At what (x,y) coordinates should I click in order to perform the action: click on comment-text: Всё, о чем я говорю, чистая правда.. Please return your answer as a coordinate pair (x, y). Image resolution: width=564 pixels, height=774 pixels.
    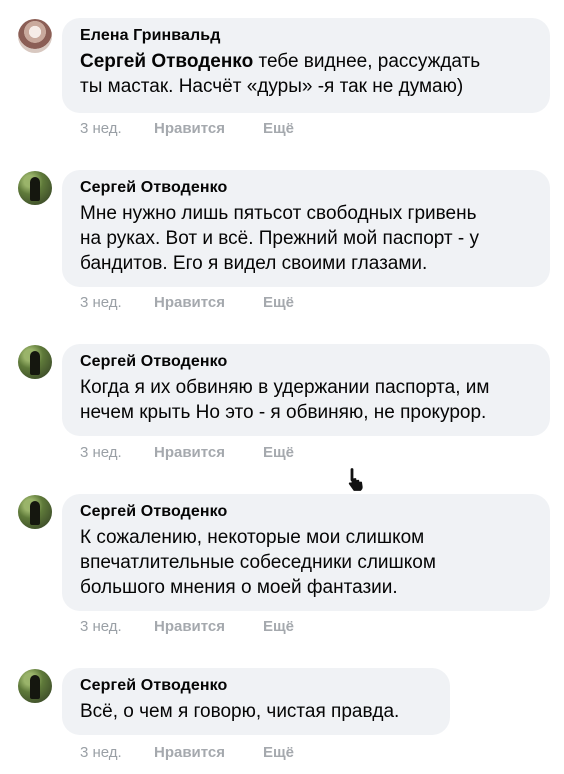
    Looking at the image, I should click on (256, 711).